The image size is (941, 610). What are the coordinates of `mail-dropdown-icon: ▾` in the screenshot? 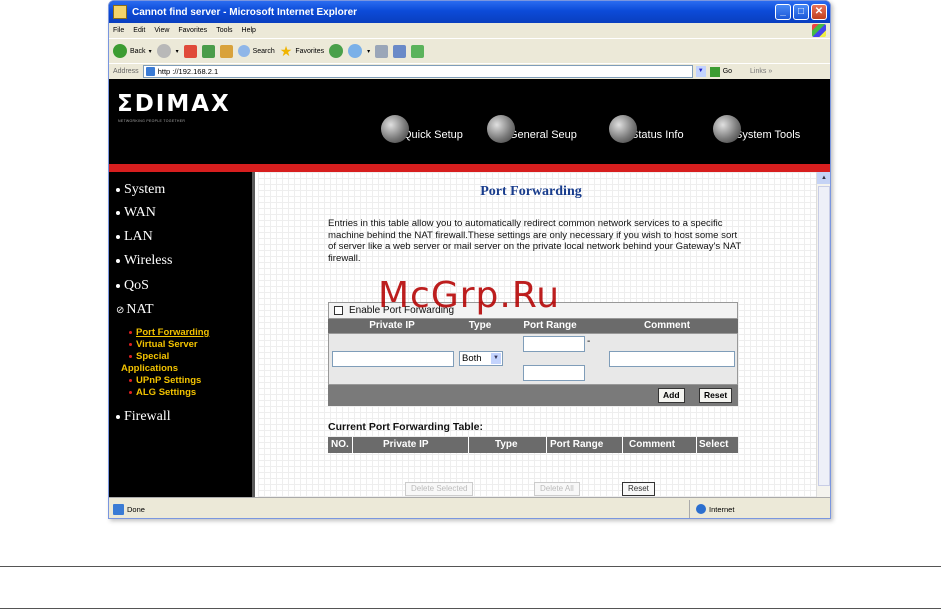 It's located at (368, 51).